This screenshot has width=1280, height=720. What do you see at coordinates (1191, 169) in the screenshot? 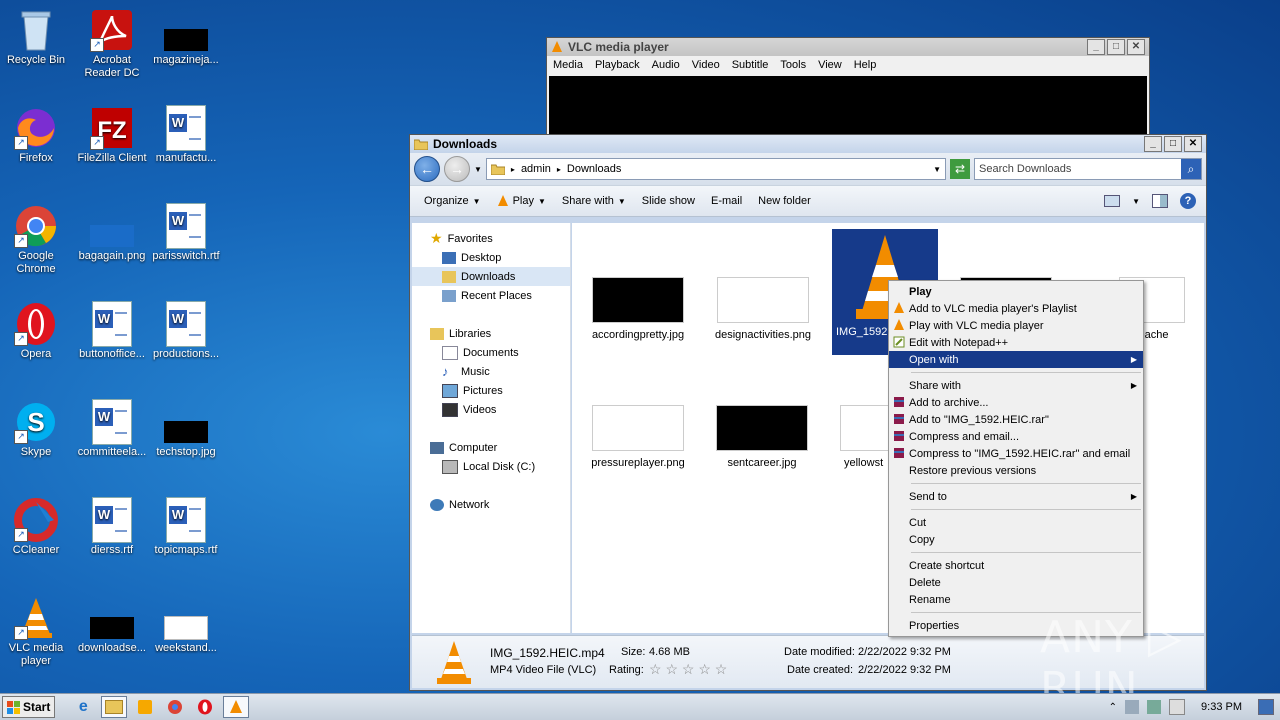
I see `search-icon: ⌕` at bounding box center [1191, 169].